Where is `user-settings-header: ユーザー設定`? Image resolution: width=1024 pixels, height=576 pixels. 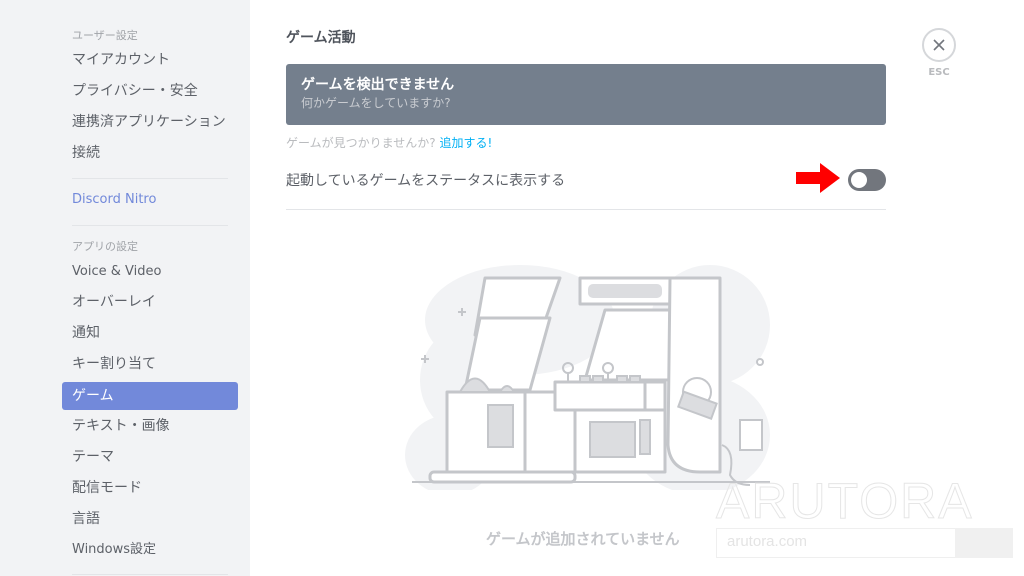 user-settings-header: ユーザー設定 is located at coordinates (105, 35).